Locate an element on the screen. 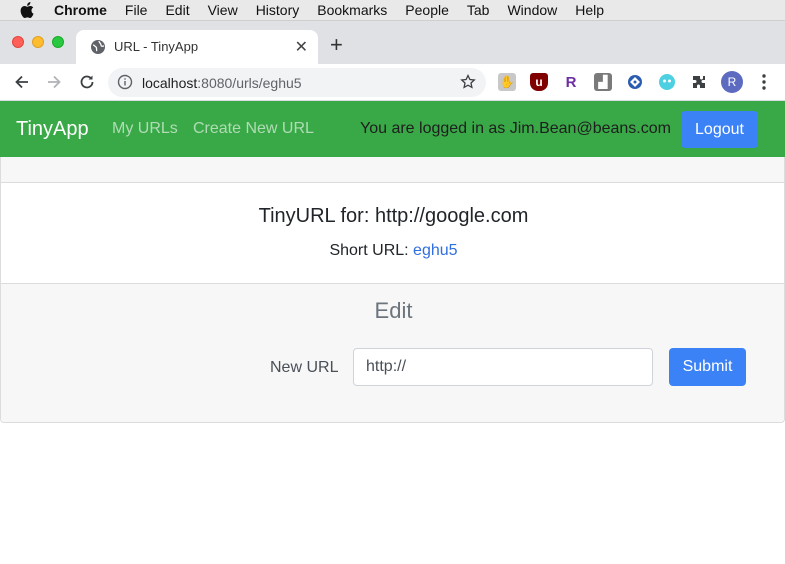 Image resolution: width=785 pixels, height=564 pixels. url-path: :8080/urls/eghu5 is located at coordinates (249, 83).